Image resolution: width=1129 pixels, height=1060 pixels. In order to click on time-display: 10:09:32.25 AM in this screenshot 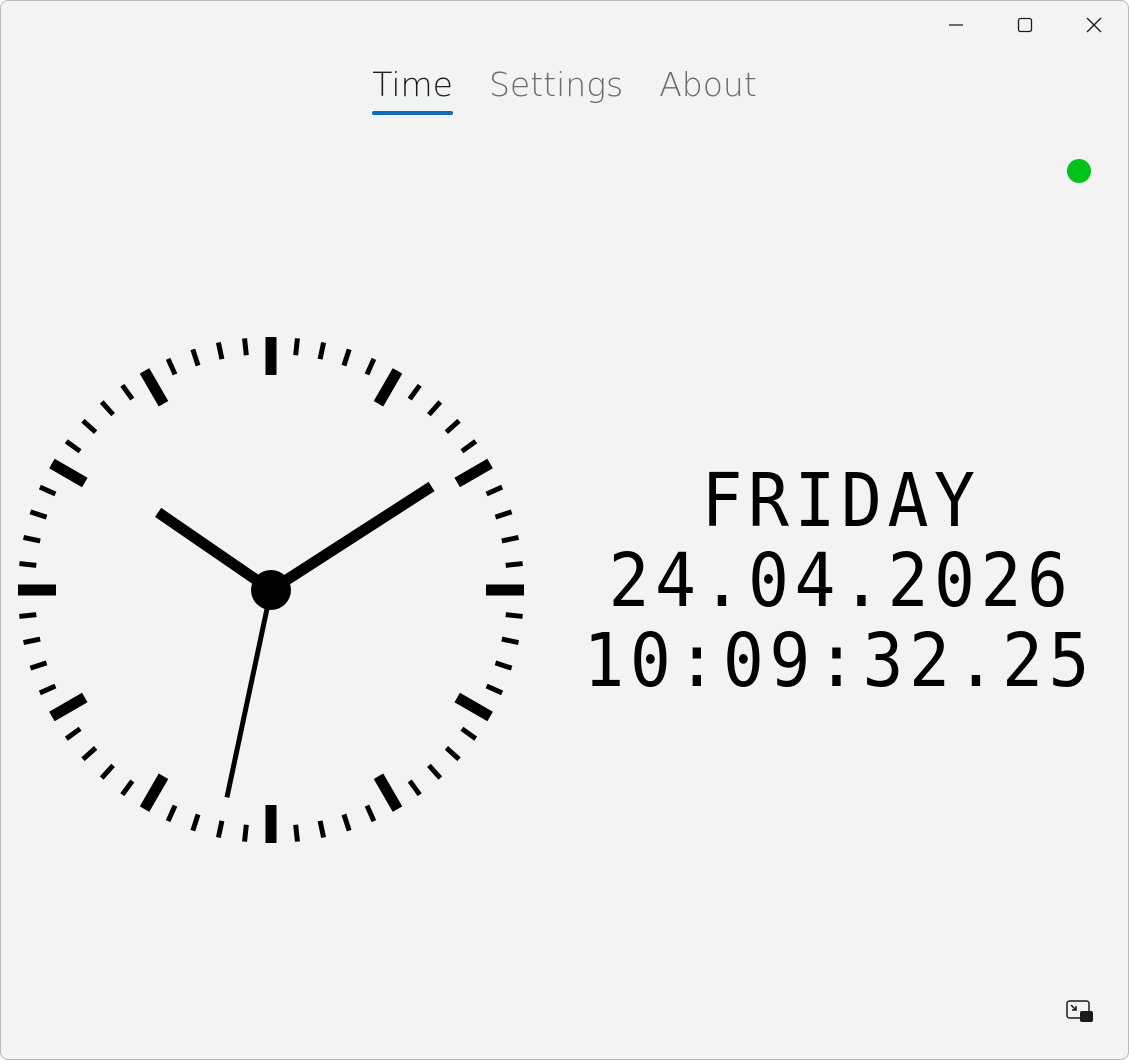, I will do `click(855, 661)`.